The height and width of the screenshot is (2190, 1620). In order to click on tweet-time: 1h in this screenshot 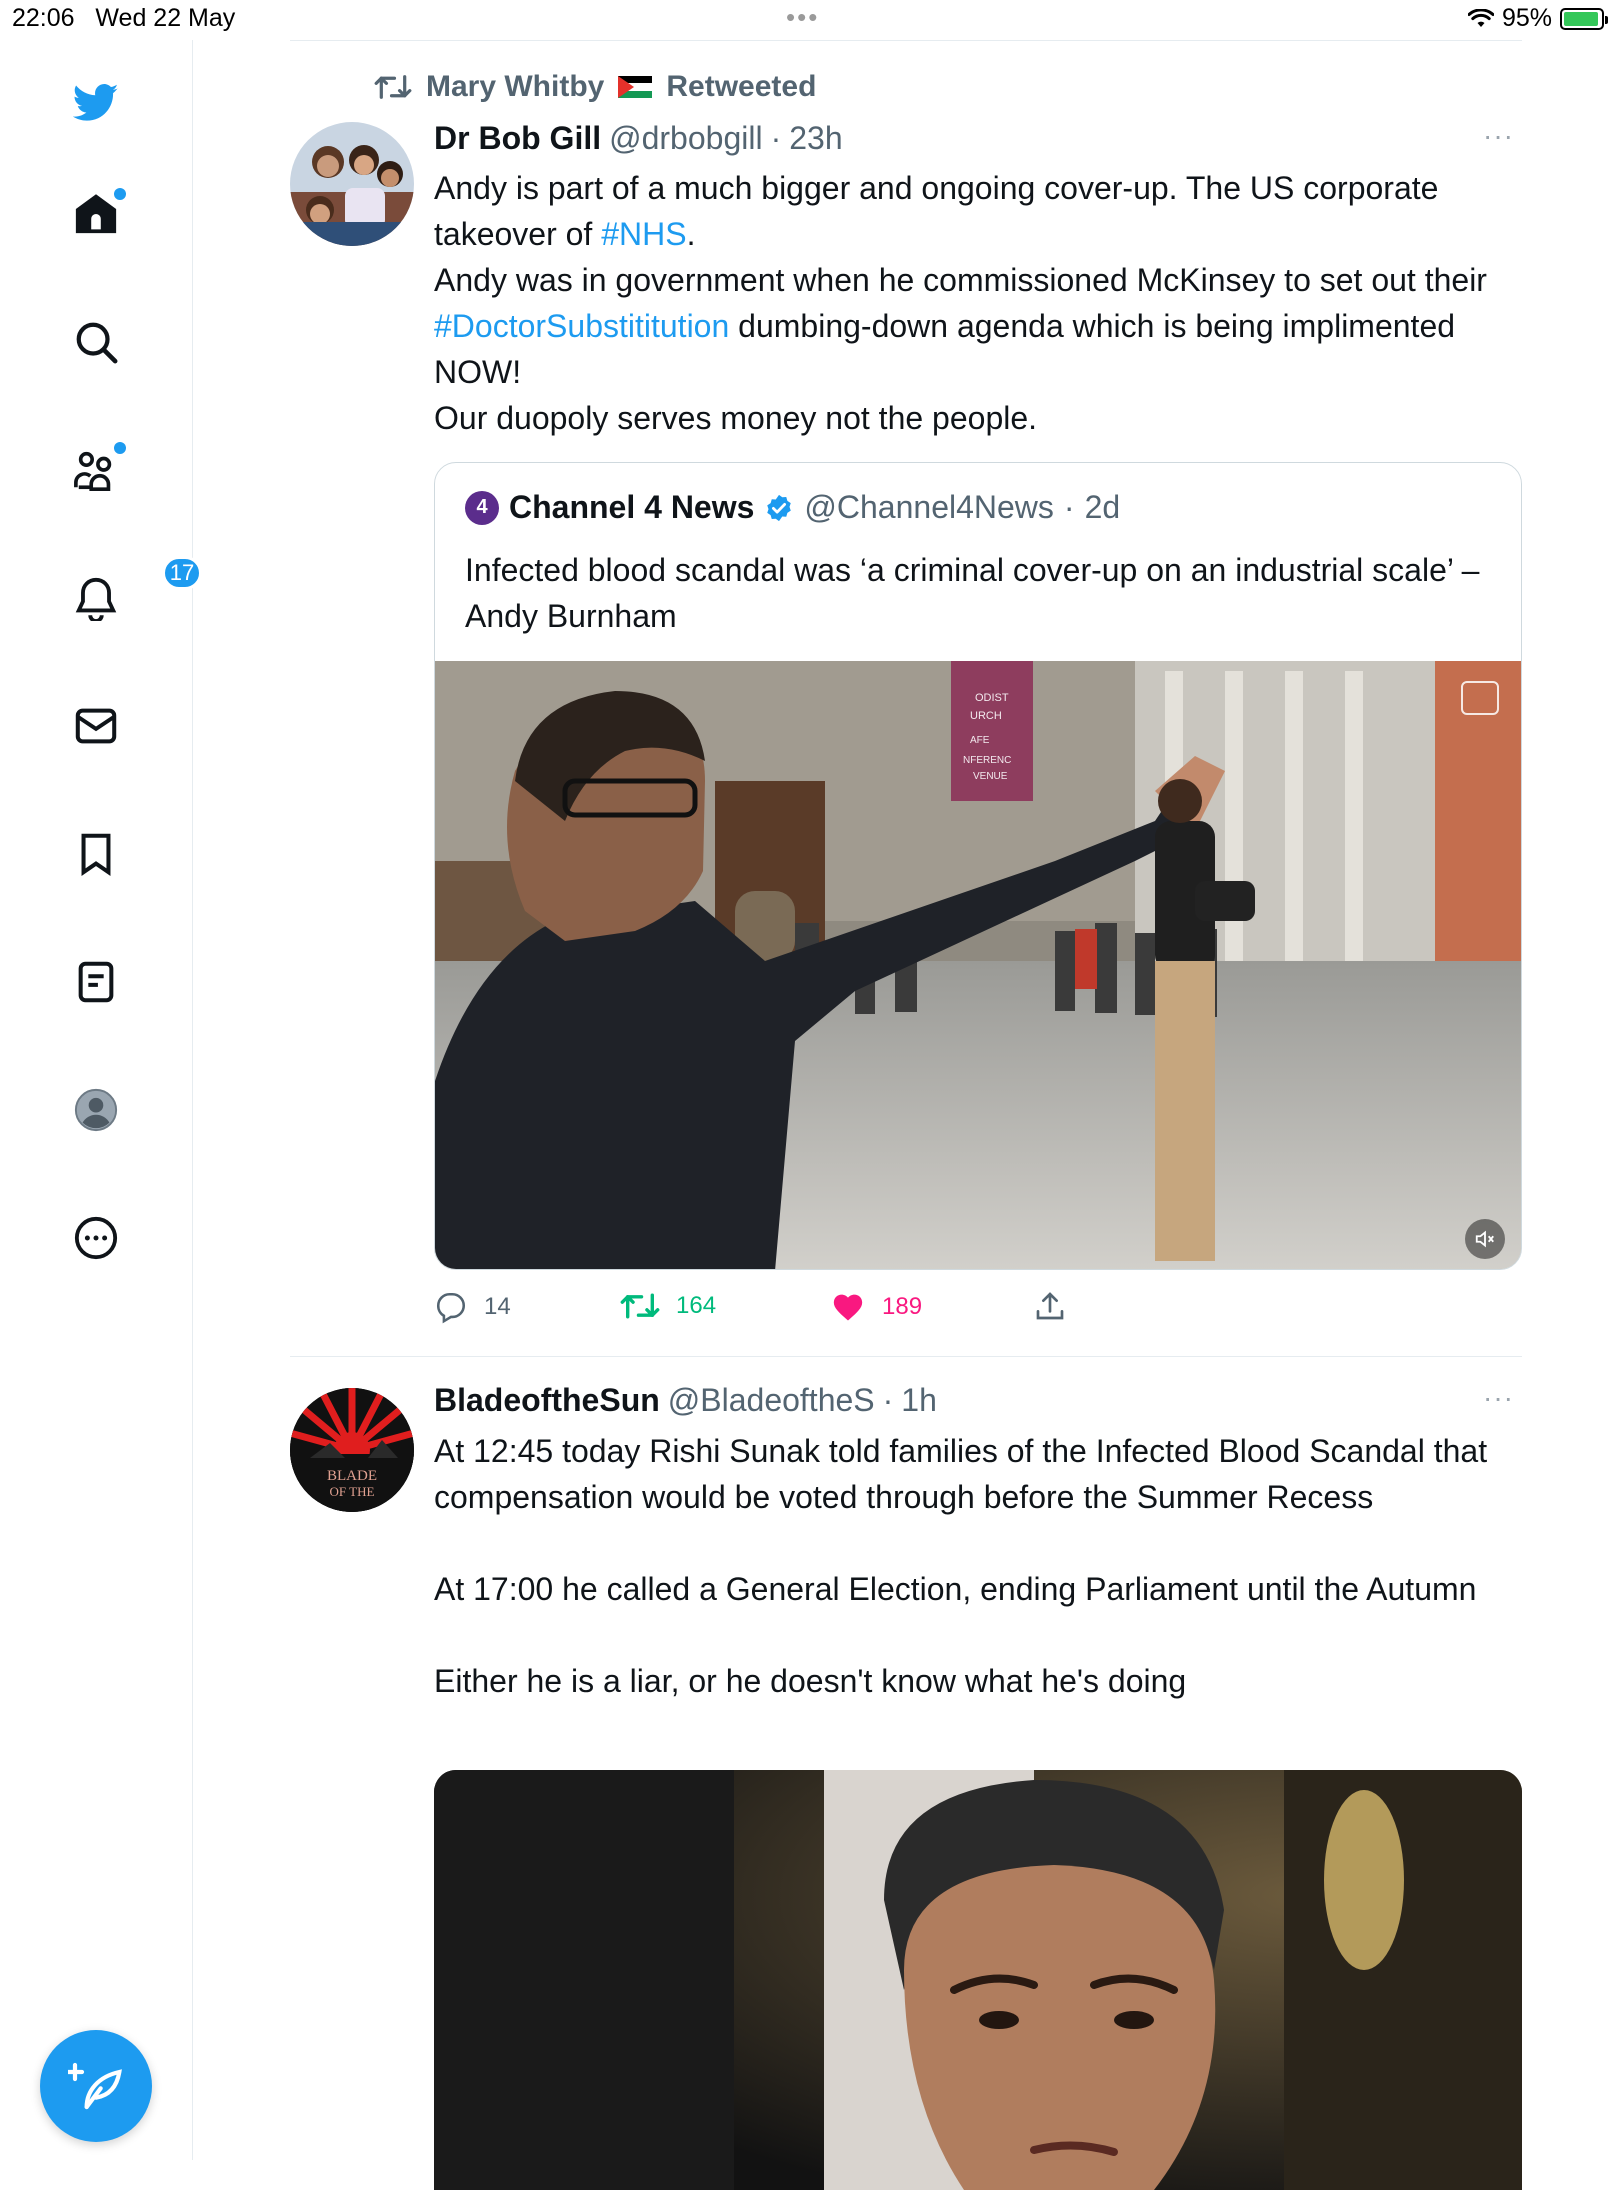, I will do `click(919, 1400)`.